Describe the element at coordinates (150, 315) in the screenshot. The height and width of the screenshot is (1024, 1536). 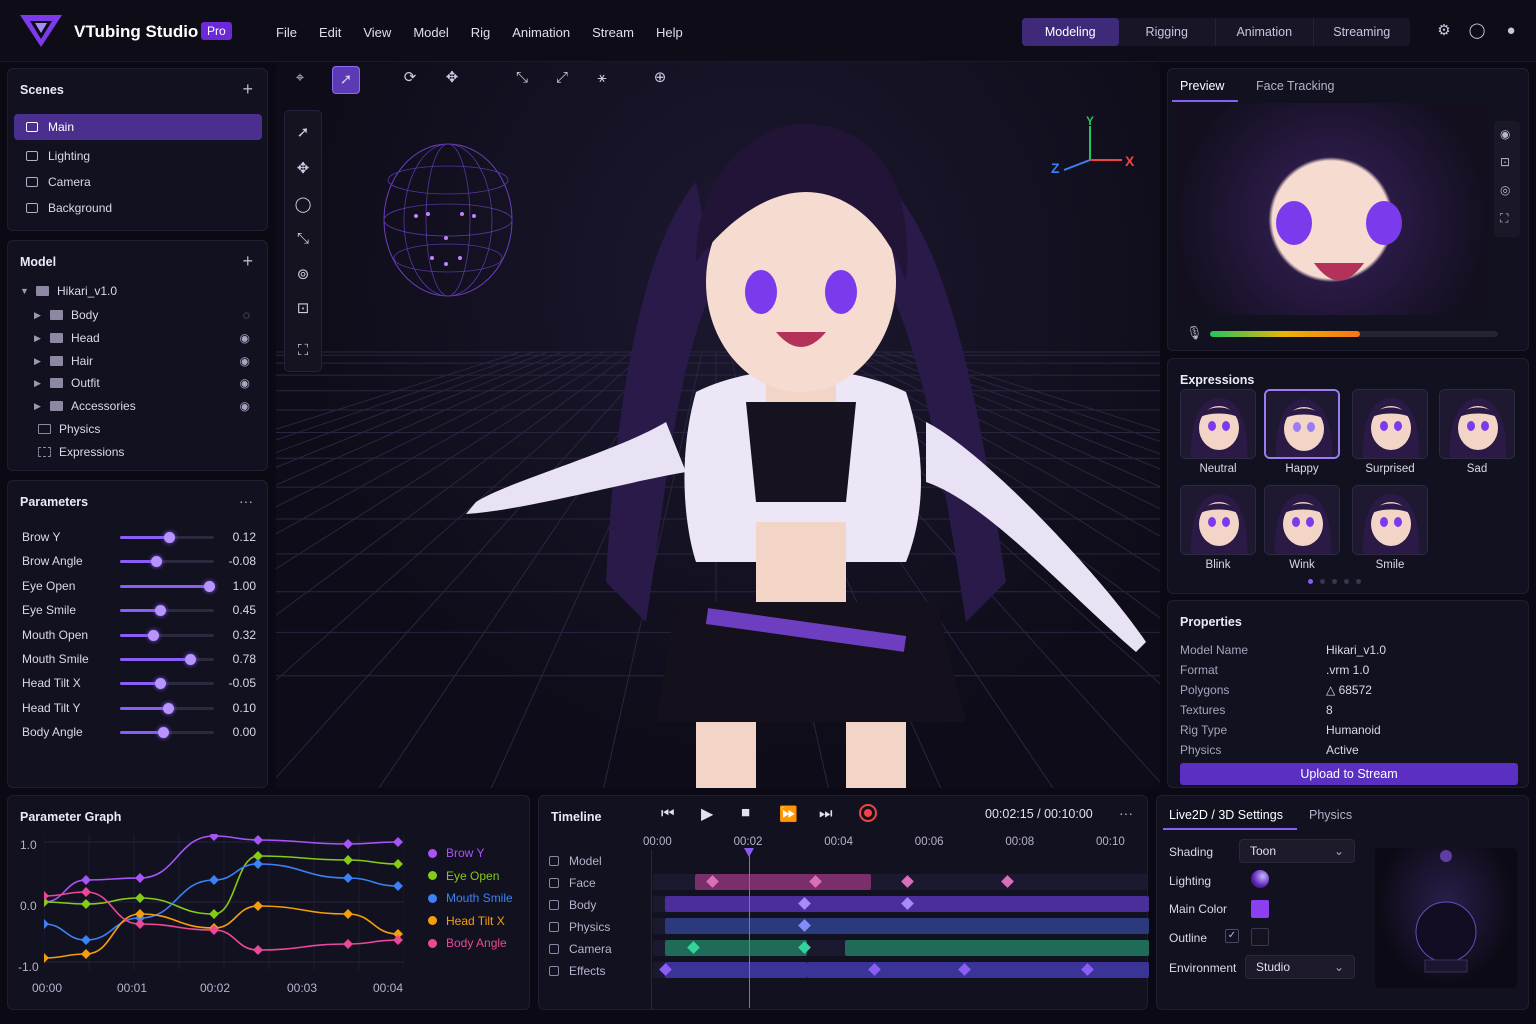
I see `tree-item-body: ▶ Body ◌` at that location.